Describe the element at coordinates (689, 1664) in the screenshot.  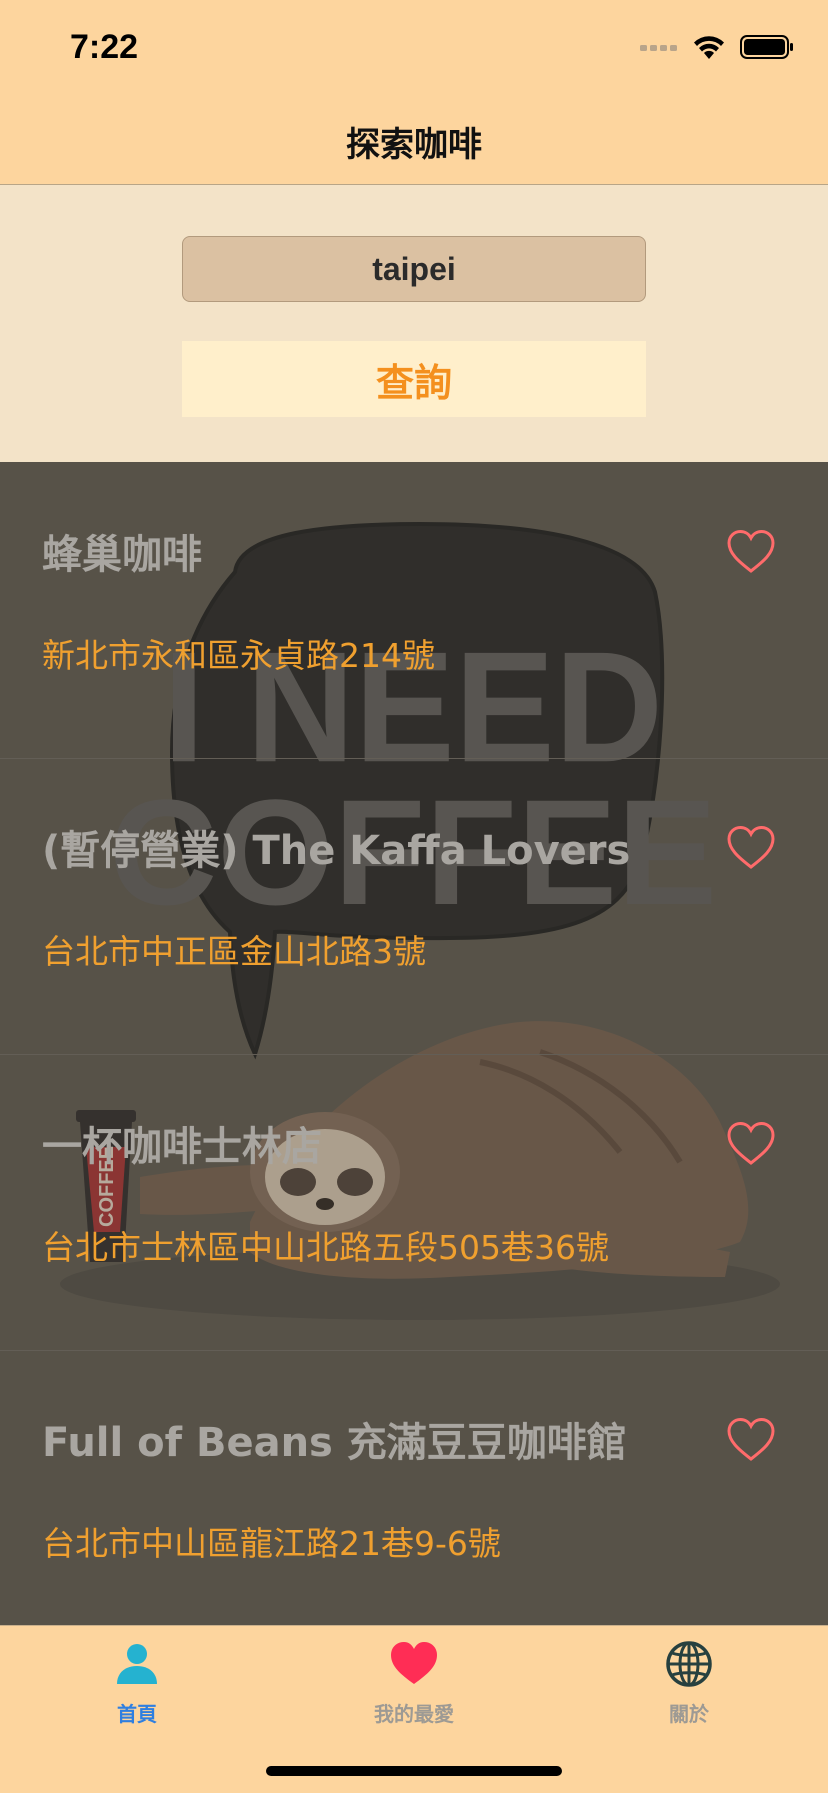
I see `globe-icon` at that location.